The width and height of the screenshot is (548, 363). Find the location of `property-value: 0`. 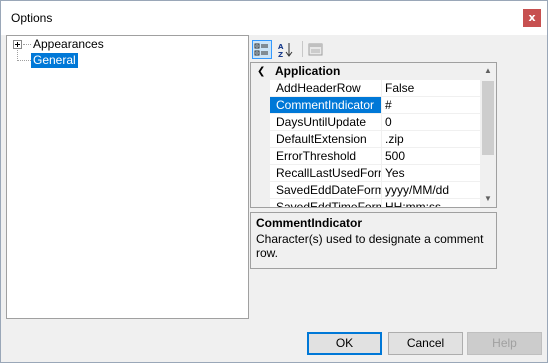

property-value: 0 is located at coordinates (431, 122).